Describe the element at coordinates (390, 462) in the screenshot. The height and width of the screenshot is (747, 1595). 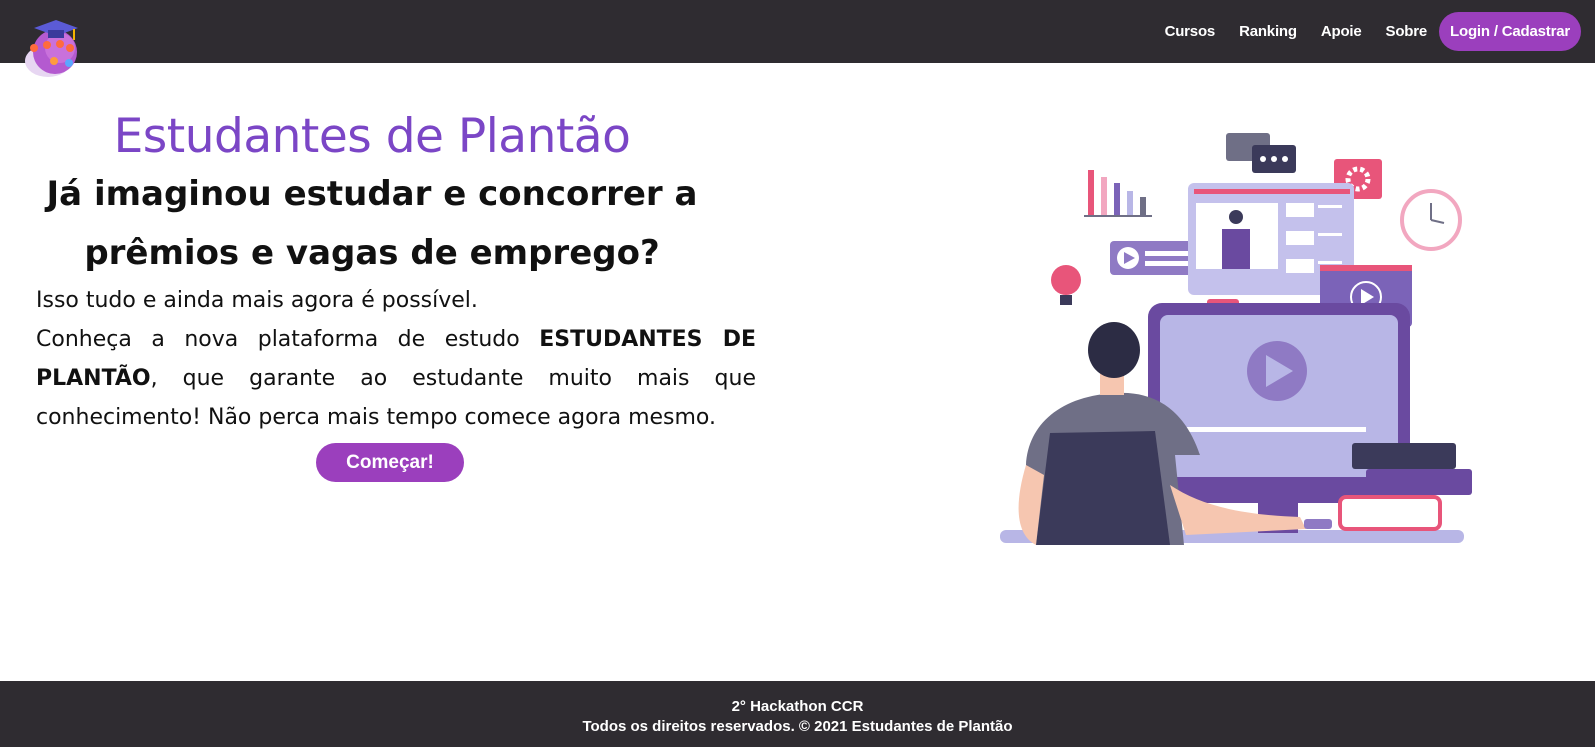
I see `start-button: Começar!` at that location.